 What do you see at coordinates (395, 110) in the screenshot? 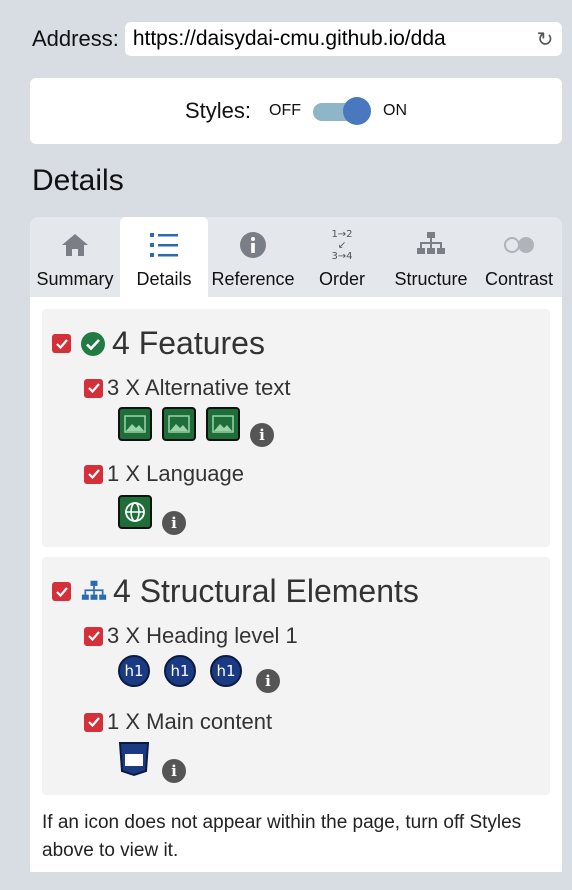
I see `toggle-on-label: ON` at bounding box center [395, 110].